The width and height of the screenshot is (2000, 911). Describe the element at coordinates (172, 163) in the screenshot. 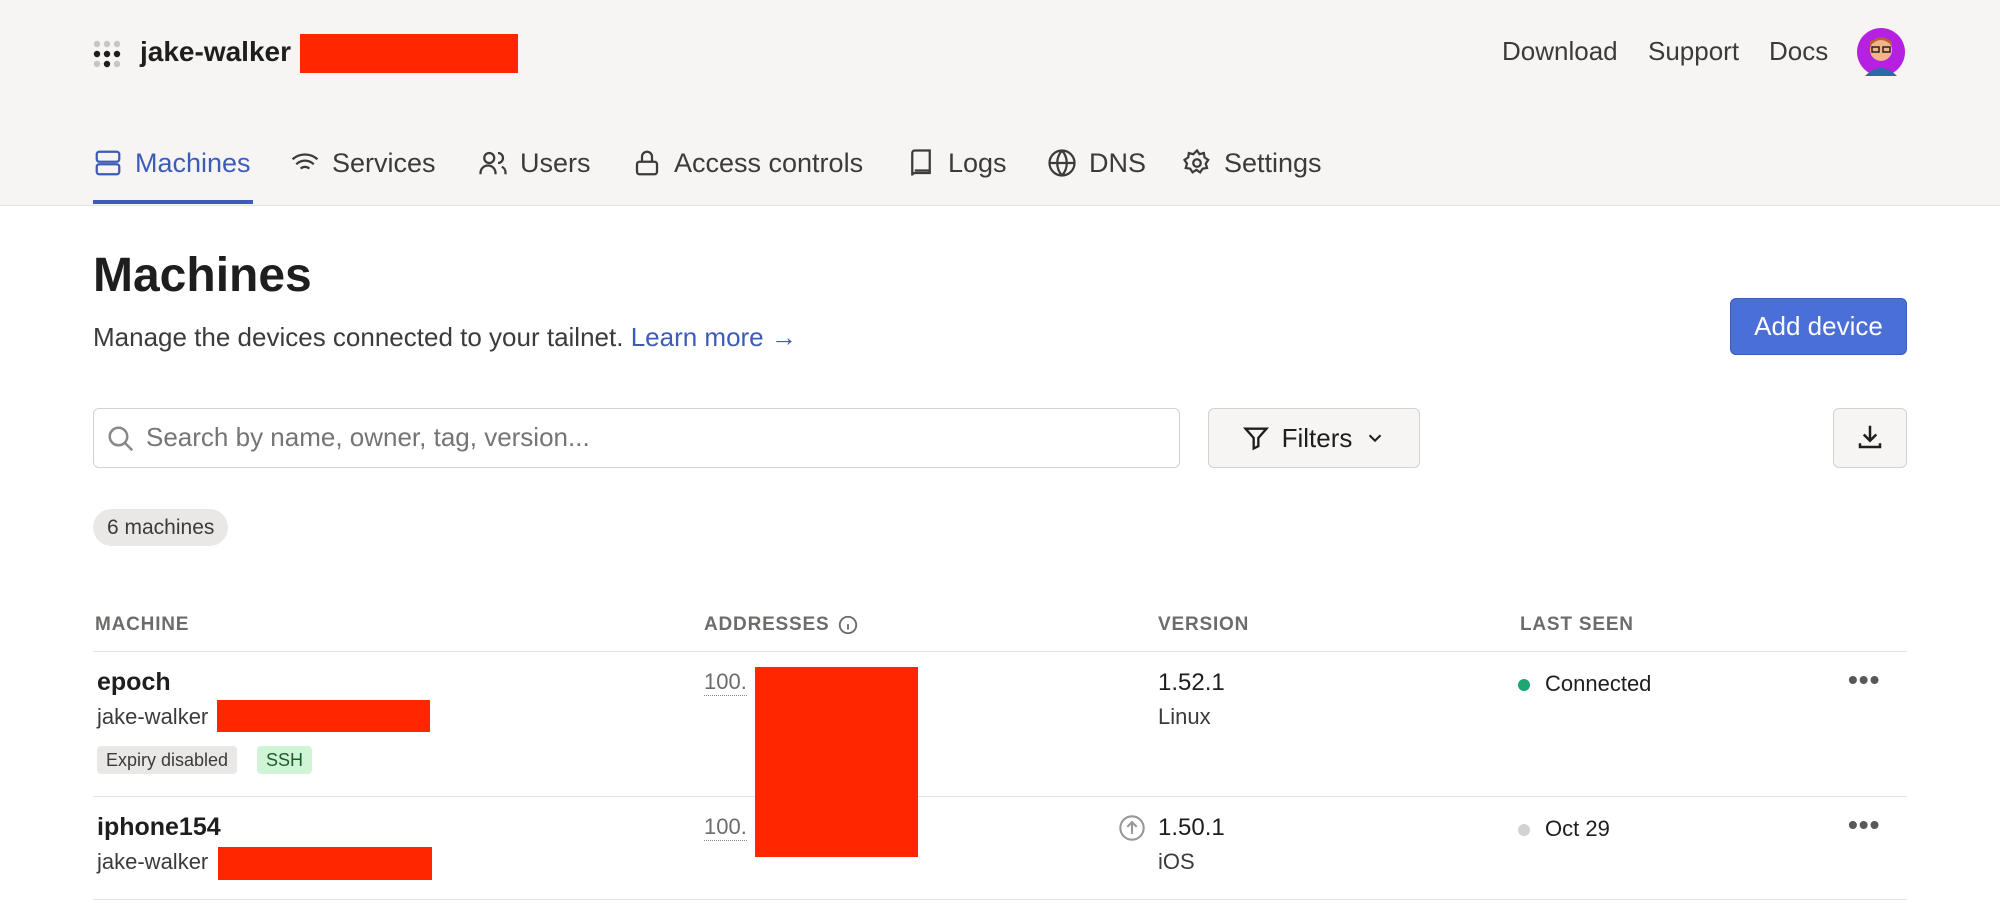

I see `tab-machines: Machines` at that location.